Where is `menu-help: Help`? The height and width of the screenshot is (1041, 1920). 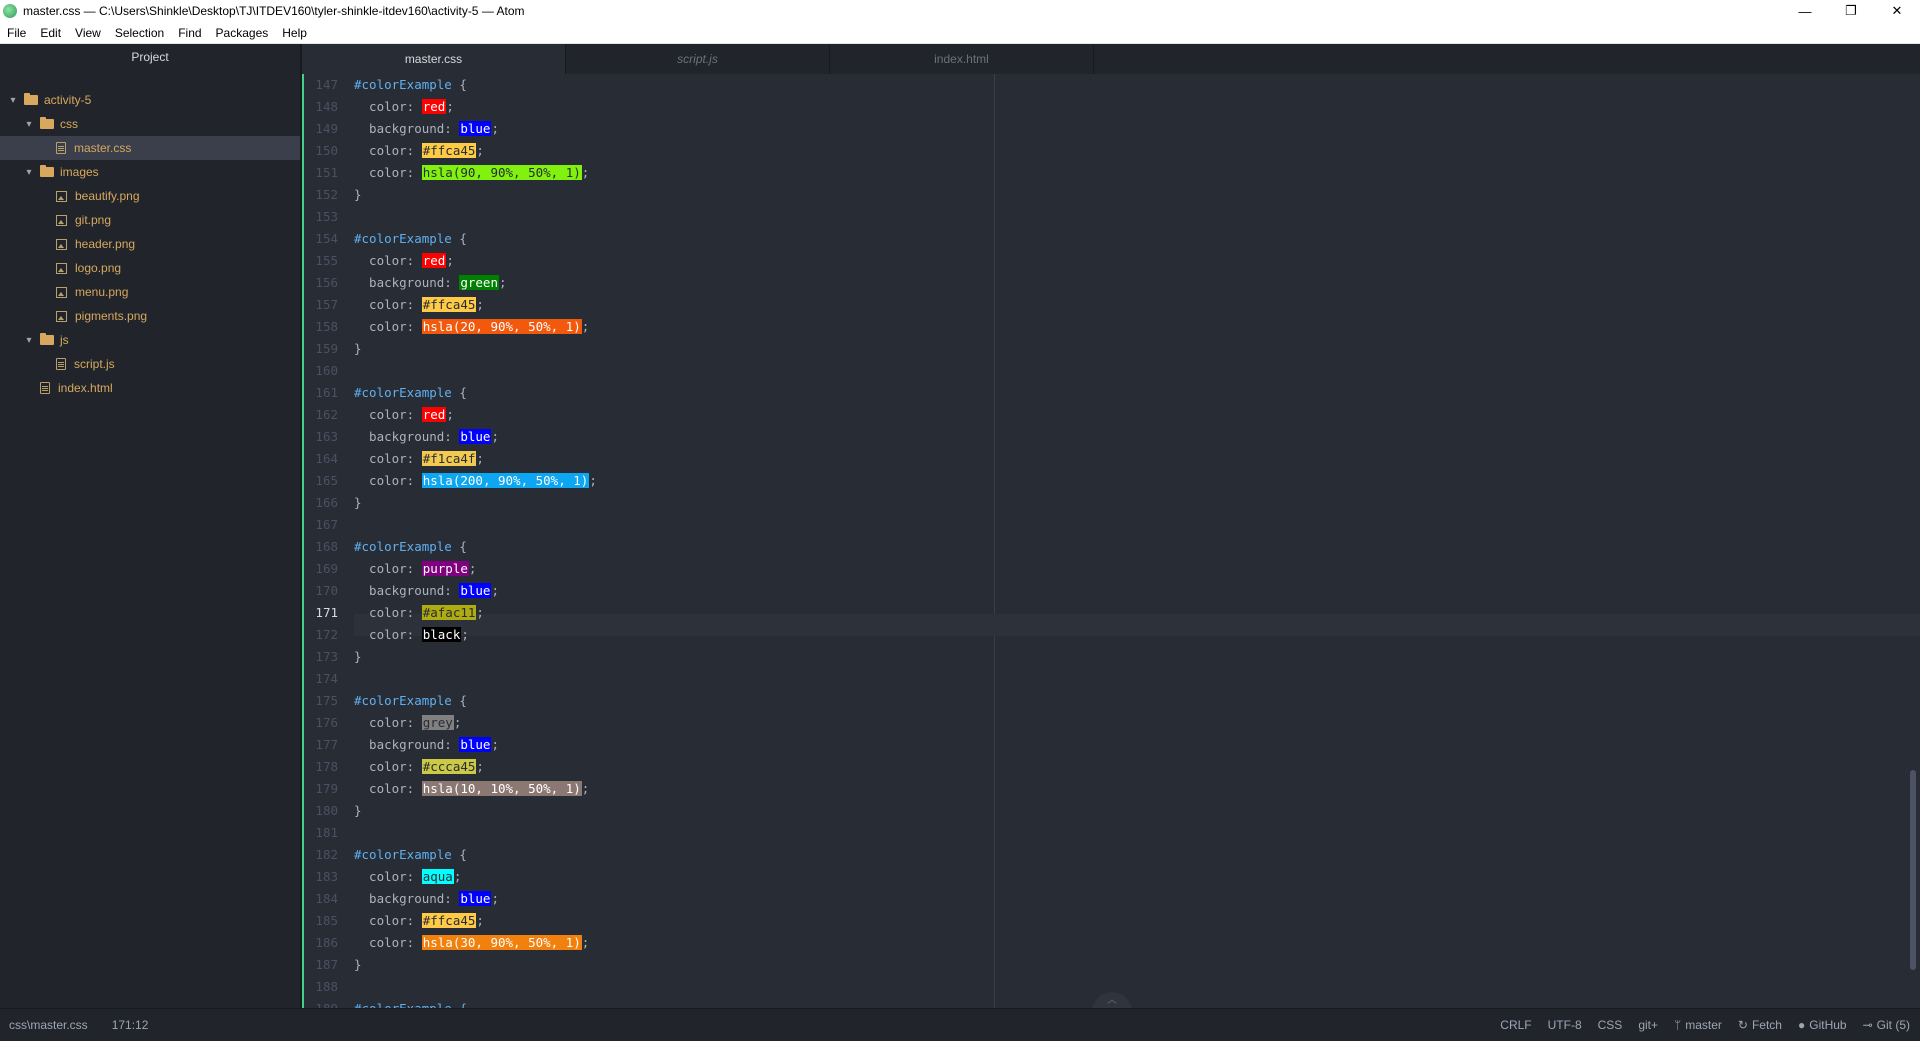
menu-help: Help is located at coordinates (294, 33).